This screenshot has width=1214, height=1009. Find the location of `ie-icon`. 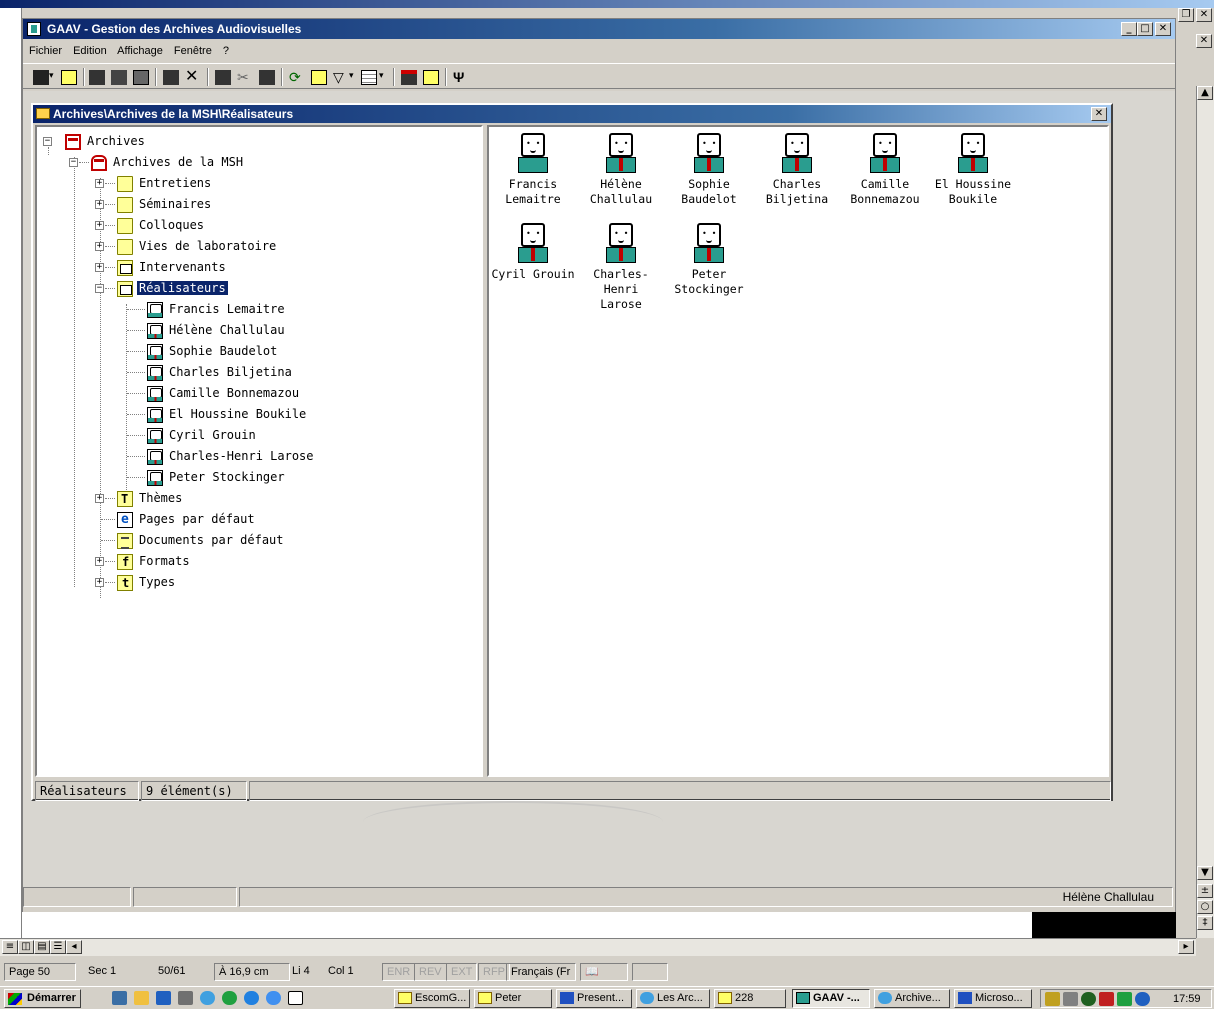

ie-icon is located at coordinates (251, 998).